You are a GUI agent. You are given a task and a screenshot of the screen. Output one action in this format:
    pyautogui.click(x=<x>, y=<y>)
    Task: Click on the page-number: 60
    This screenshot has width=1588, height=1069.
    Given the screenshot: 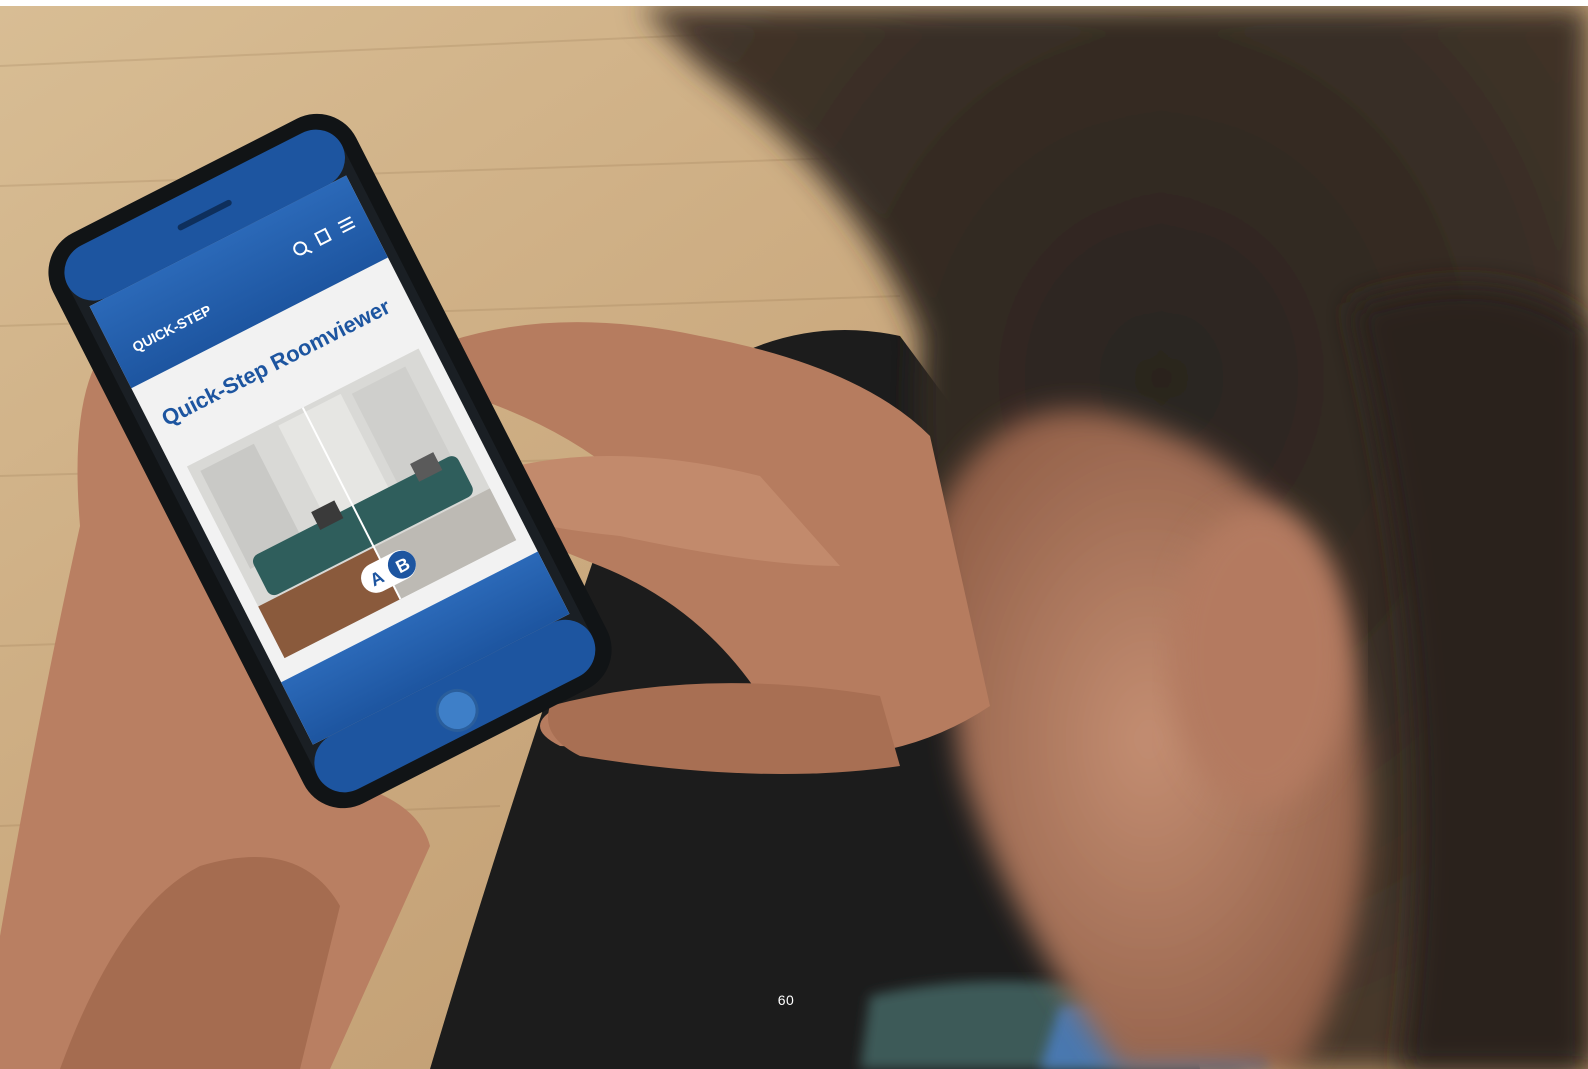 What is the action you would take?
    pyautogui.click(x=786, y=1000)
    